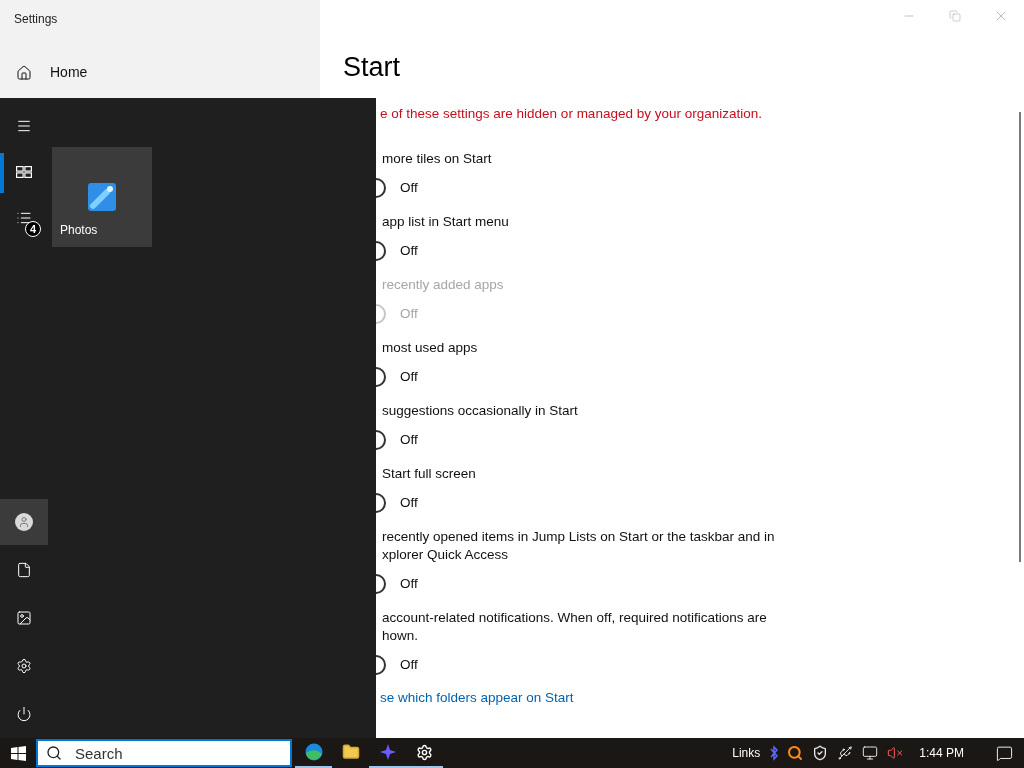 The width and height of the screenshot is (1024, 768). I want to click on photos-icon, so click(102, 197).